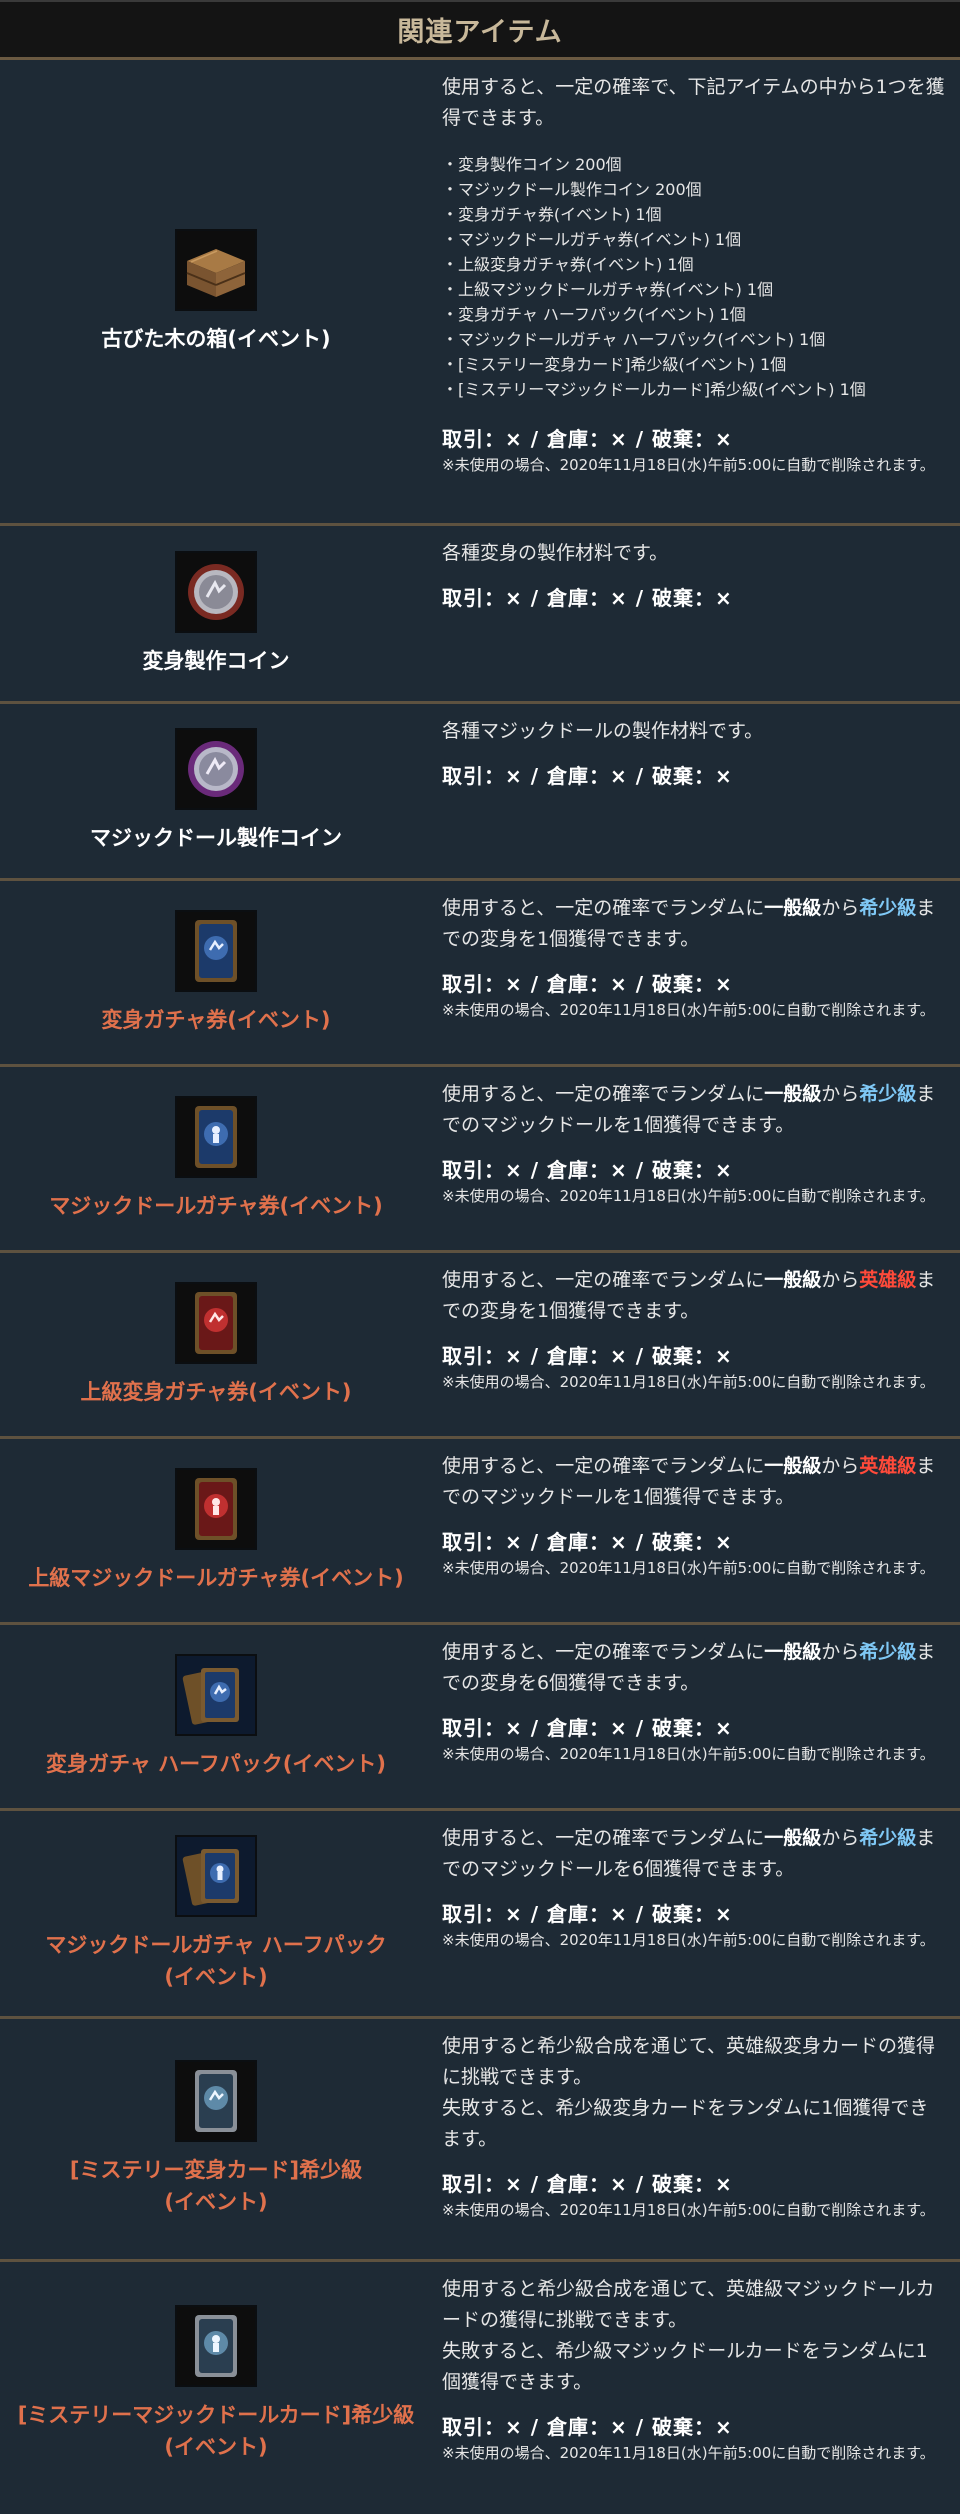 The width and height of the screenshot is (960, 2514). Describe the element at coordinates (608, 289) in the screenshot. I see `list-item: ・上級マジックドールガチャ券(イベント) 1個` at that location.